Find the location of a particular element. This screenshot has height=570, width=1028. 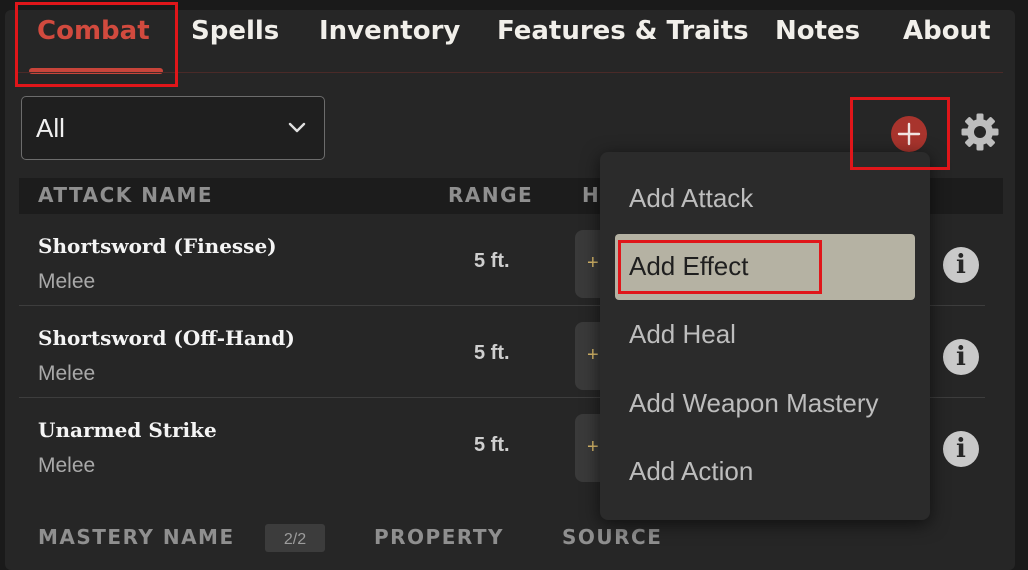

header-mastery-name: MASTERY NAME is located at coordinates (136, 537).